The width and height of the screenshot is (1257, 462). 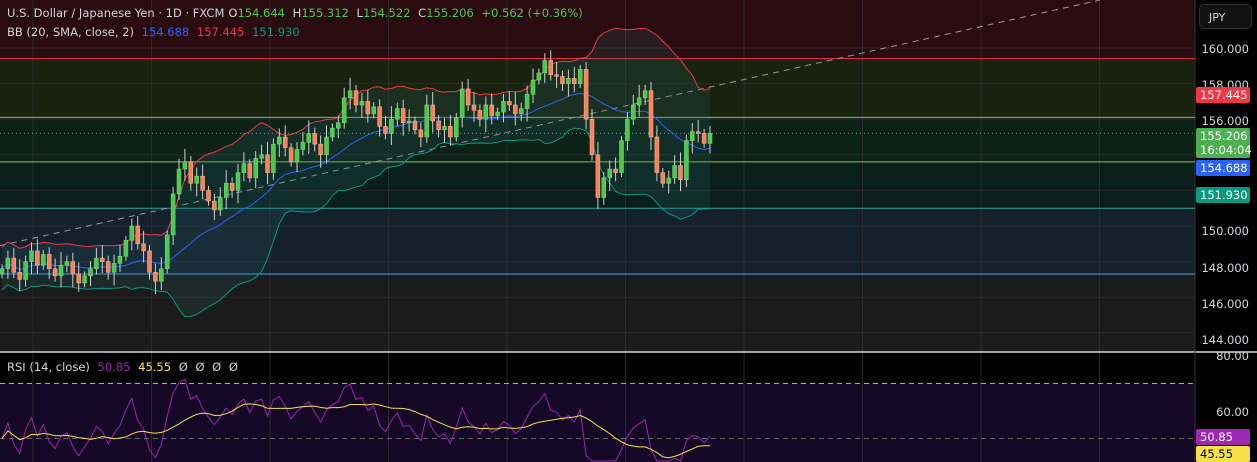 I want to click on rsi-legend: RSI (14, close) 50.85 45.55 Ø Ø Ø Ø, so click(x=124, y=367).